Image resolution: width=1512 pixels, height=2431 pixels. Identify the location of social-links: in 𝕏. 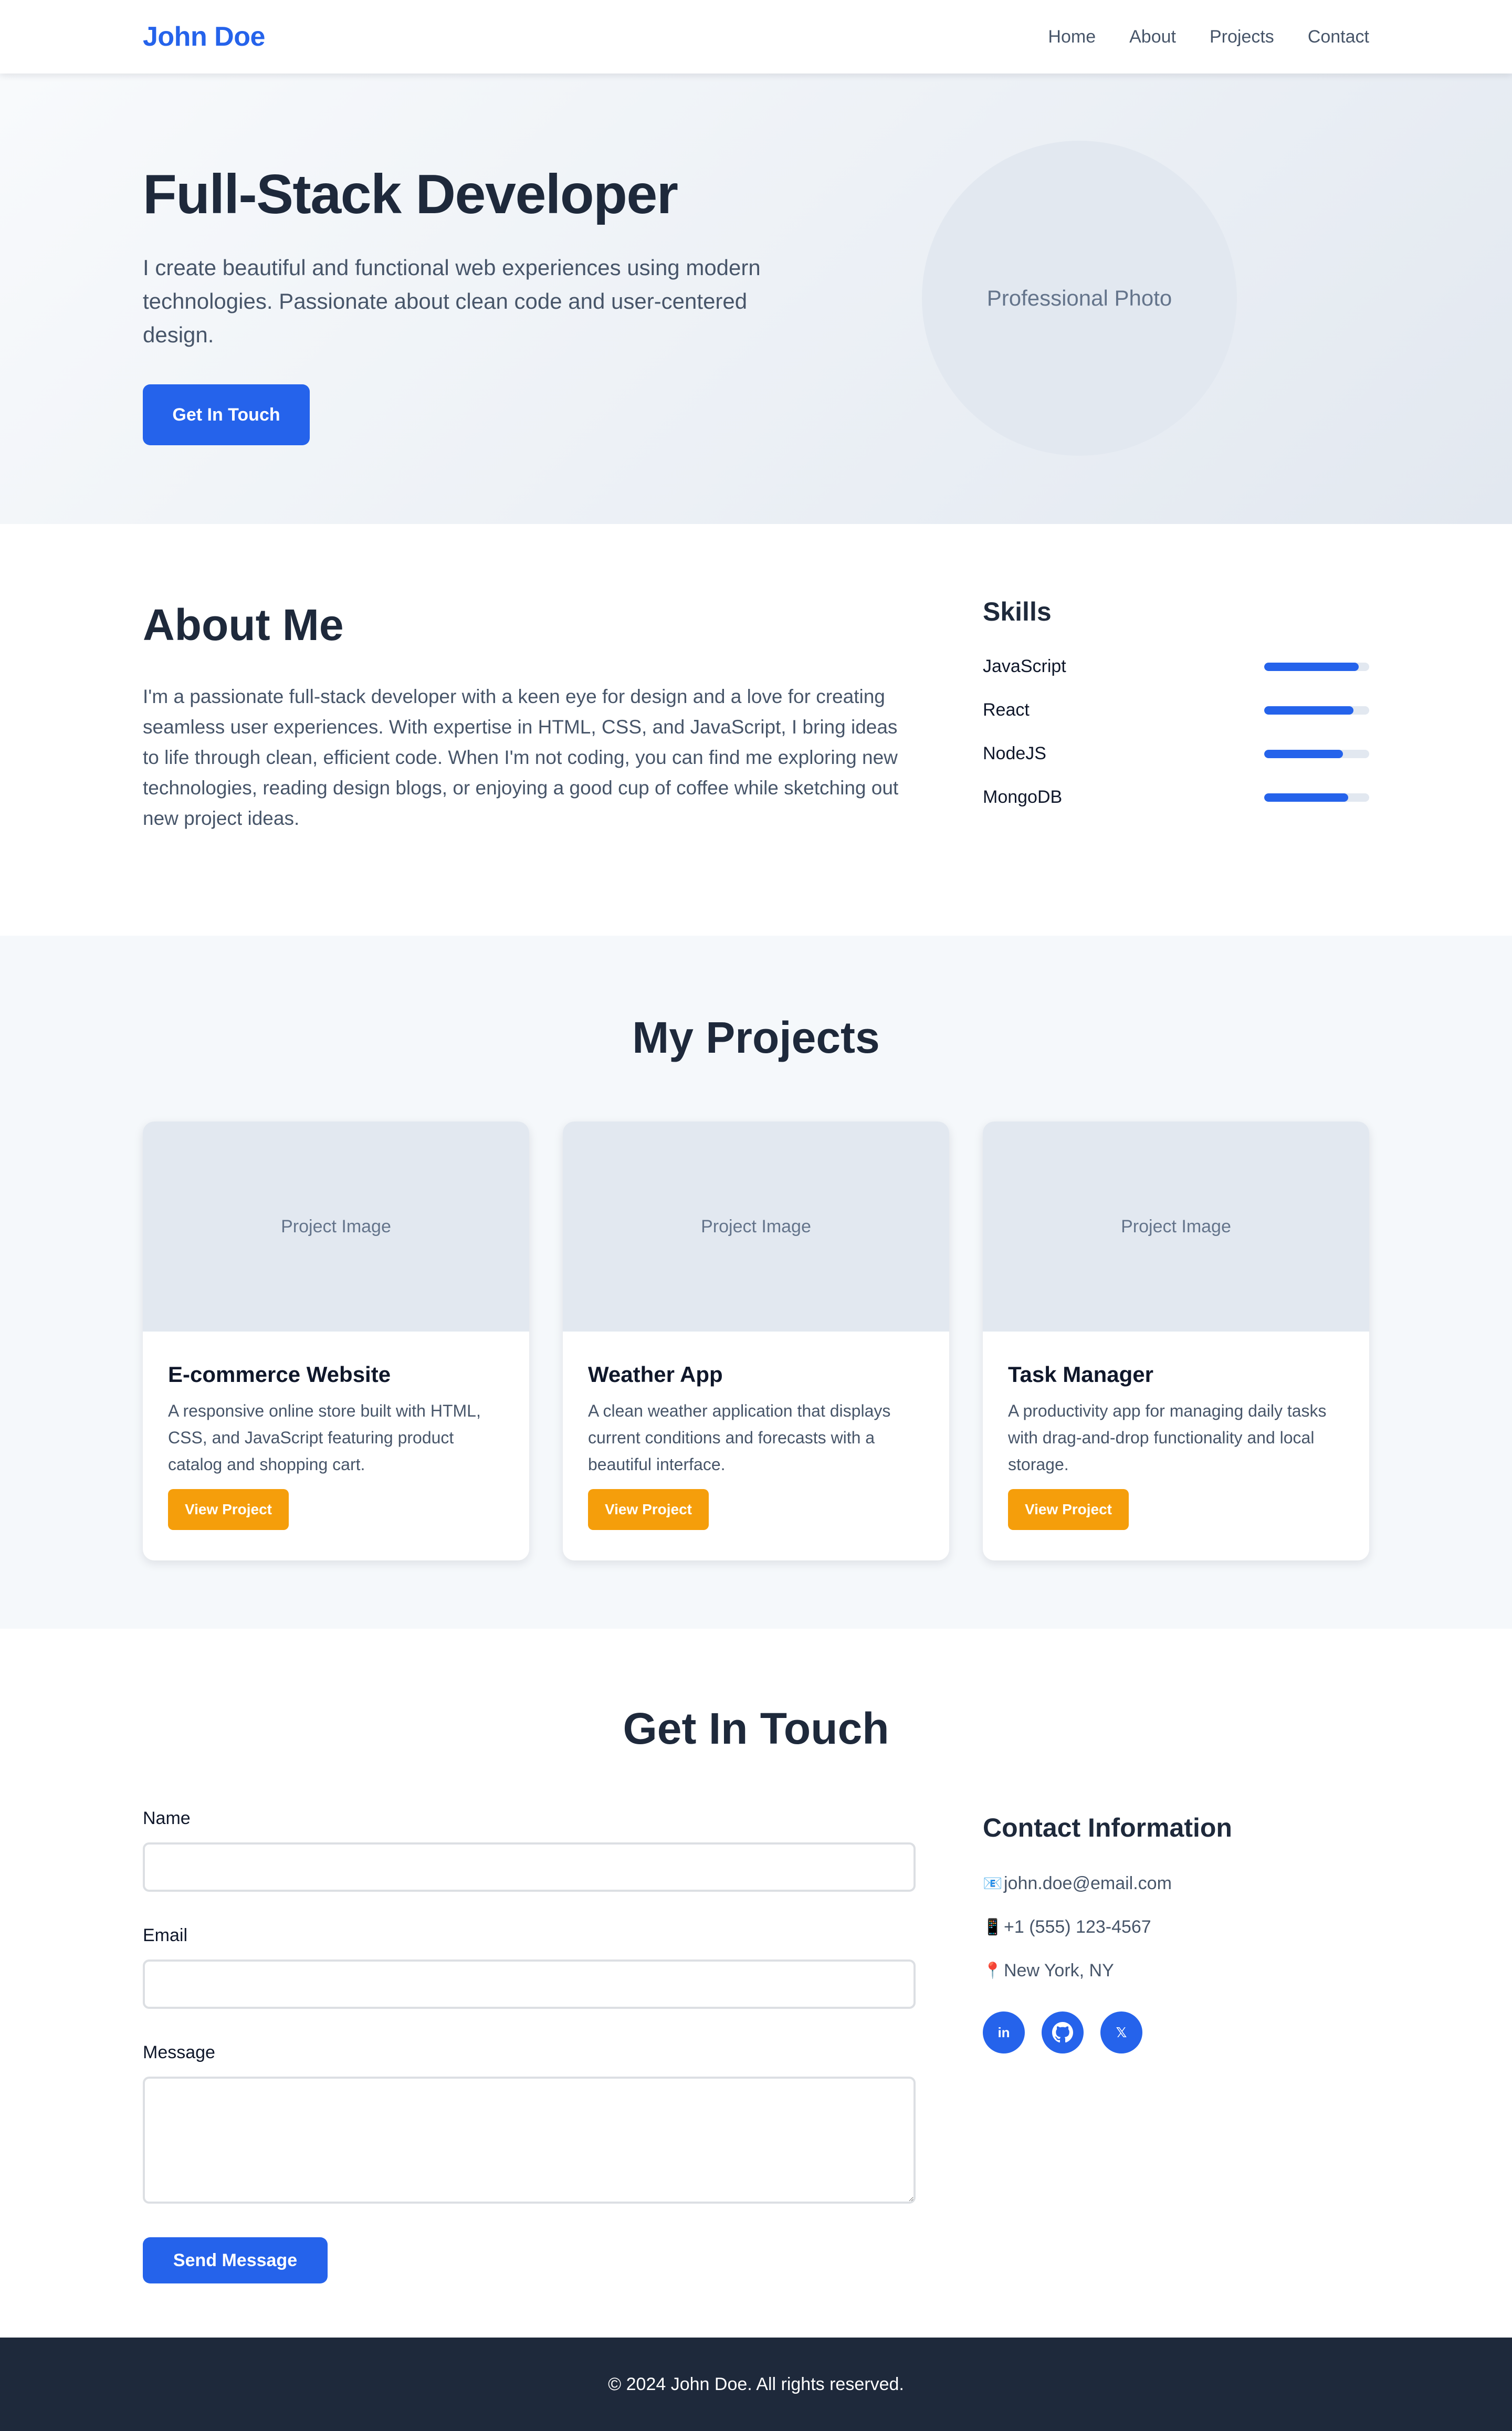
(1176, 2032).